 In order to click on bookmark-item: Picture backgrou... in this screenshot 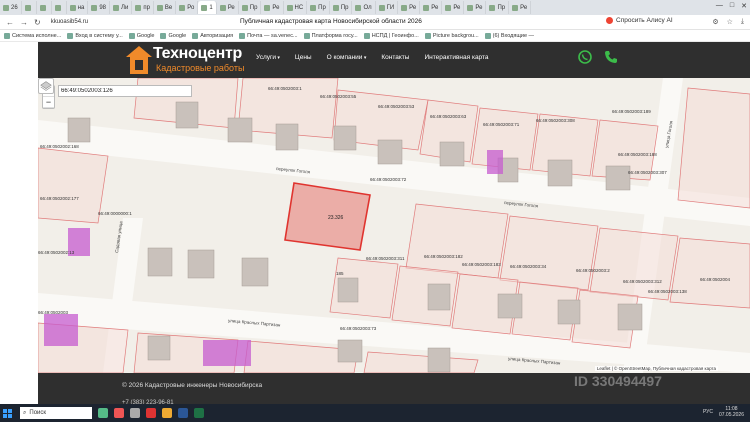, I will do `click(451, 35)`.